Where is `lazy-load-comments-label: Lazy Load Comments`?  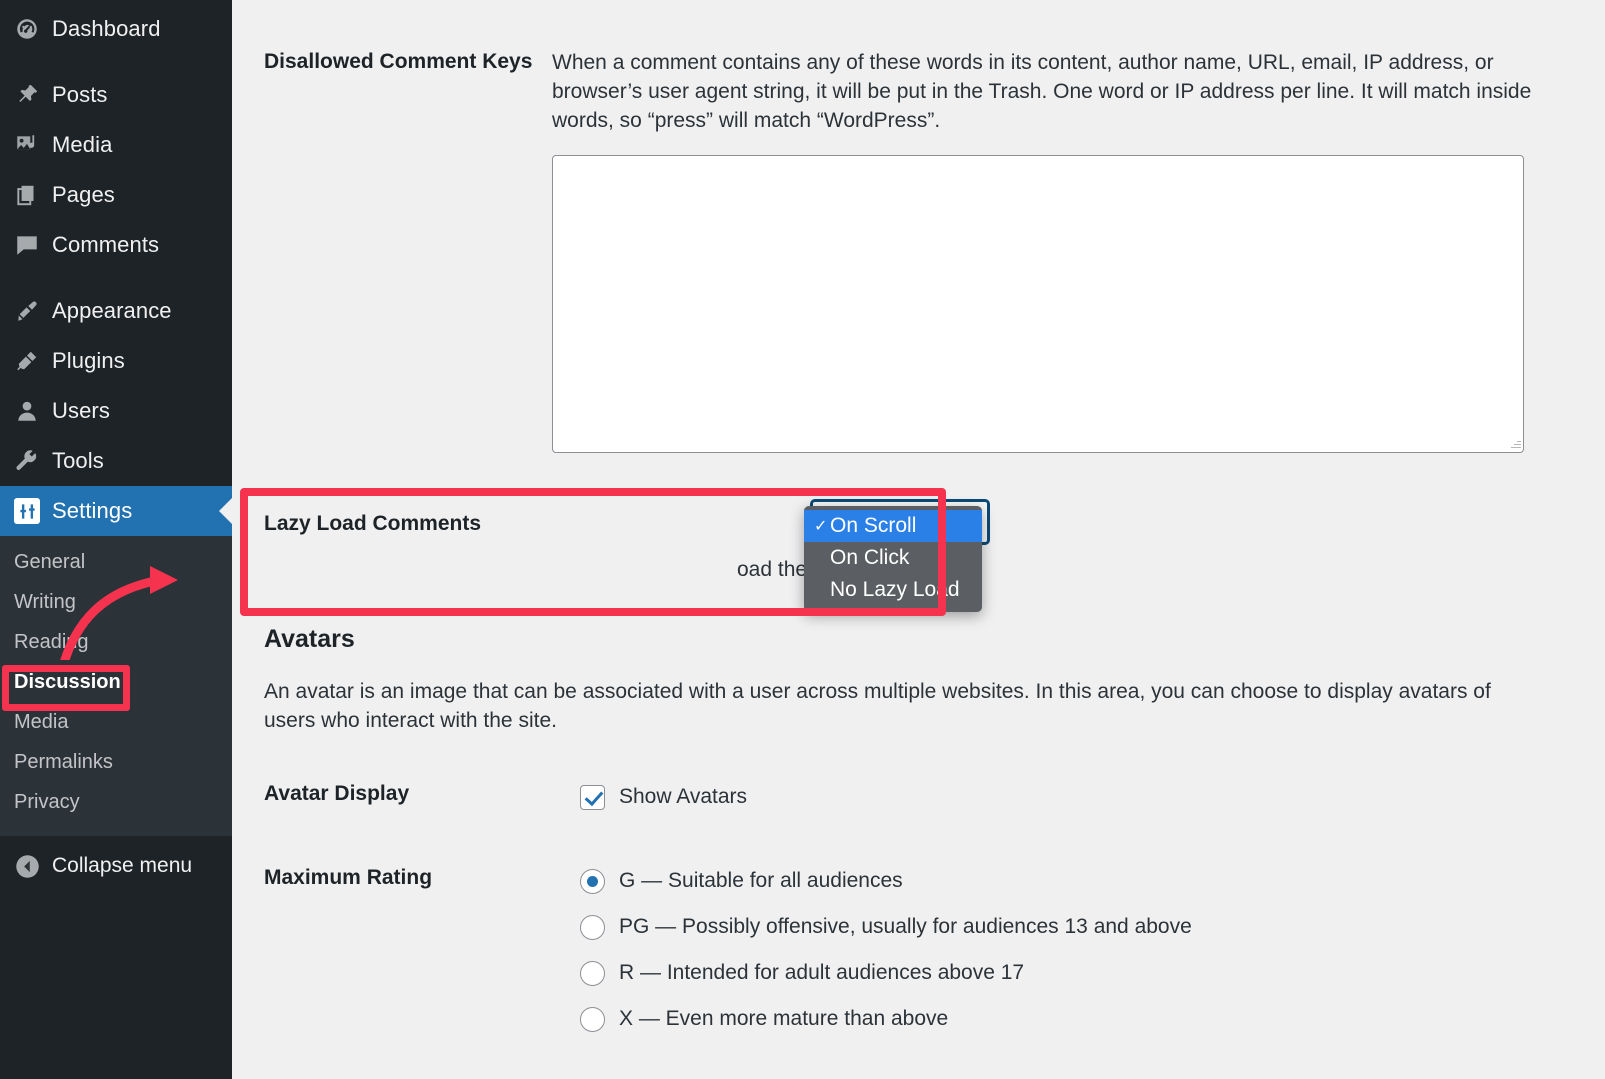
lazy-load-comments-label: Lazy Load Comments is located at coordinates (373, 523).